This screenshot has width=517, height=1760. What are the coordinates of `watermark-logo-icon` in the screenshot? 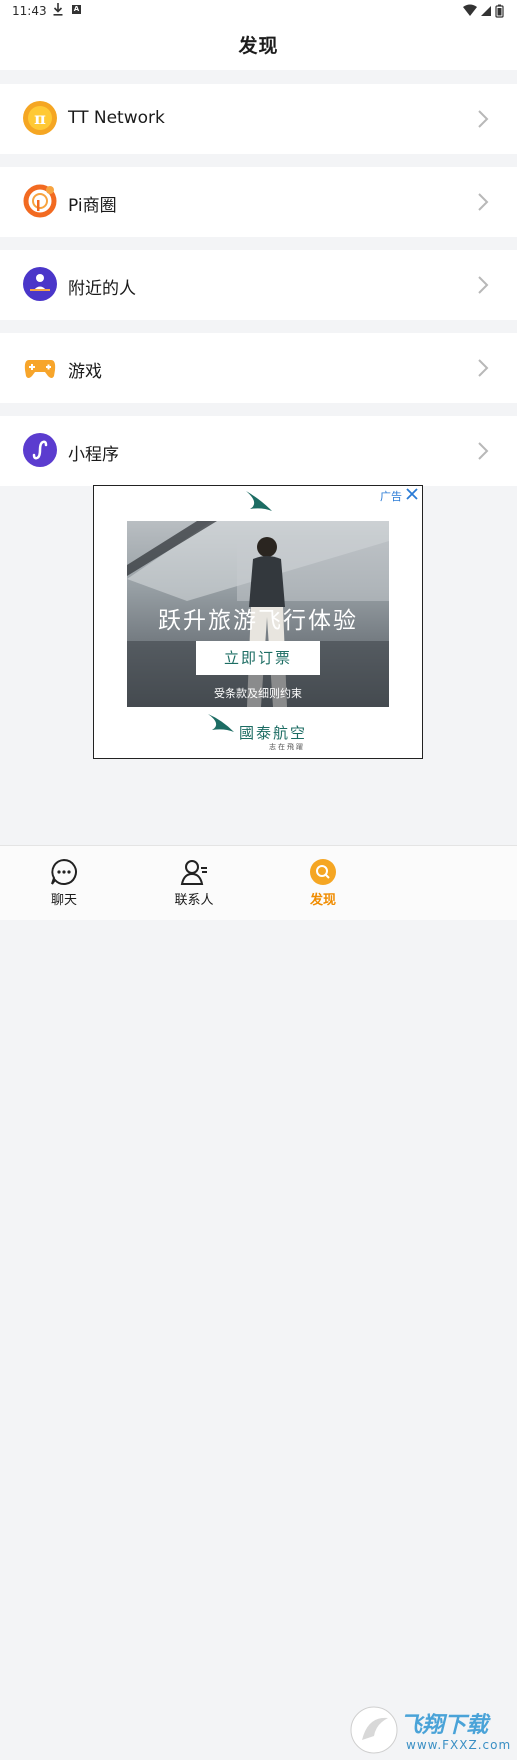 It's located at (374, 1730).